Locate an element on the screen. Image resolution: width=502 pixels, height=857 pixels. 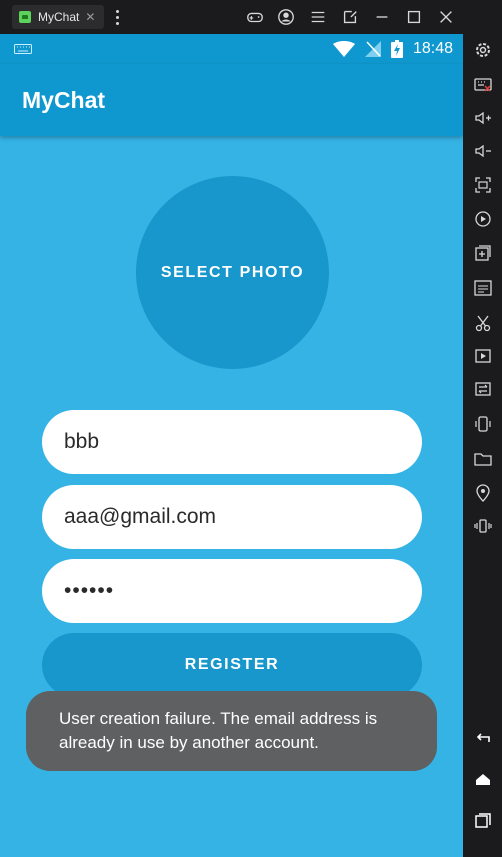
battery-charging-icon is located at coordinates (396, 49).